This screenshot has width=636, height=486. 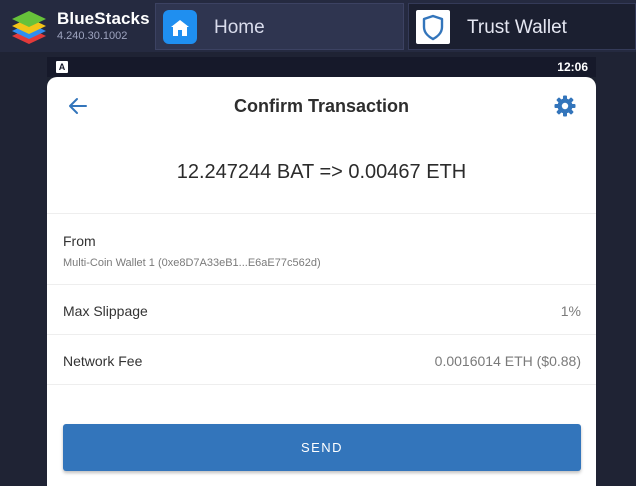 What do you see at coordinates (105, 311) in the screenshot?
I see `max-slippage-label: Max Slippage` at bounding box center [105, 311].